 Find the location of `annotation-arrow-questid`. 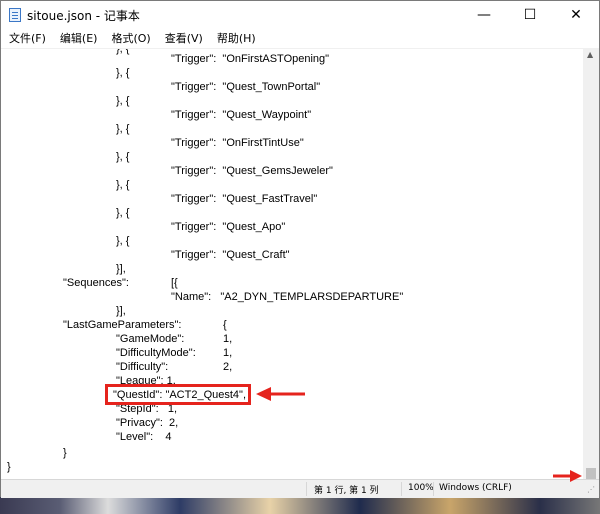

annotation-arrow-questid is located at coordinates (280, 394).